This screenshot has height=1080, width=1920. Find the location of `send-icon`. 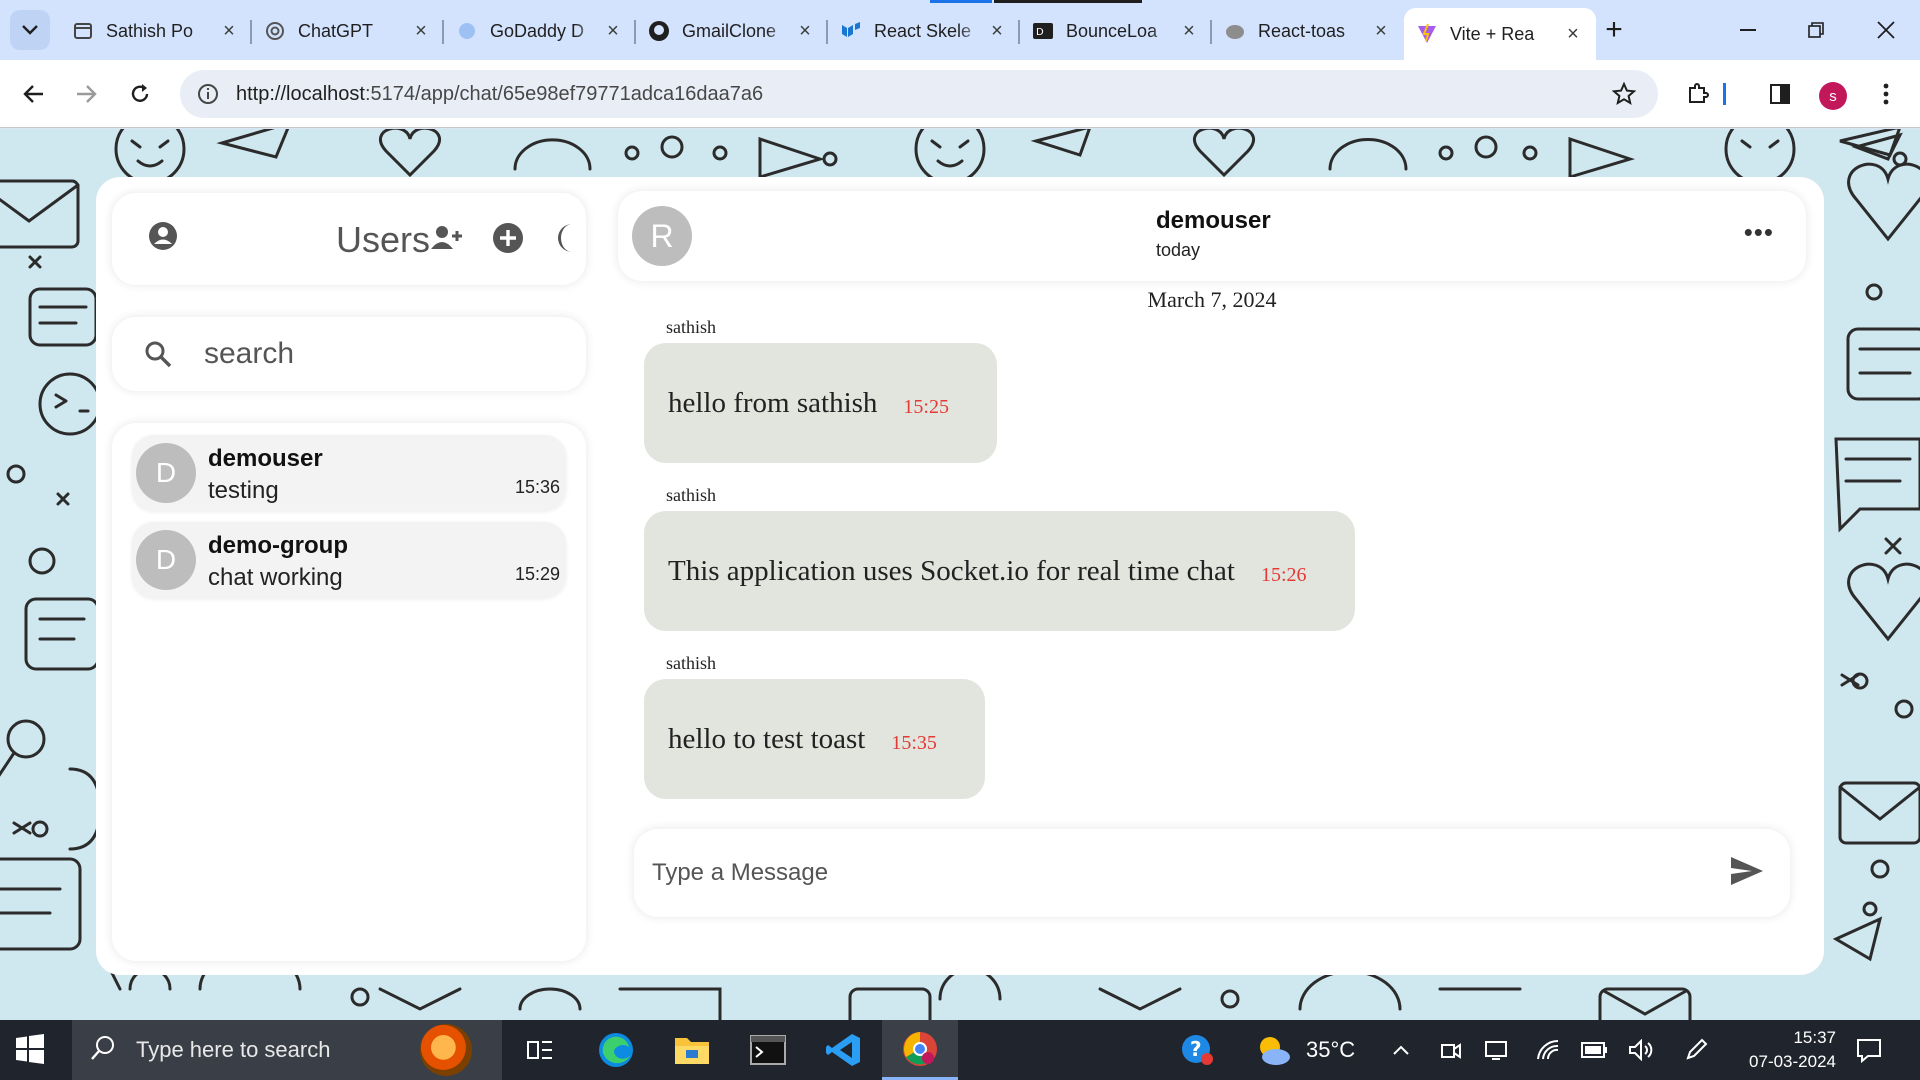

send-icon is located at coordinates (1747, 873).